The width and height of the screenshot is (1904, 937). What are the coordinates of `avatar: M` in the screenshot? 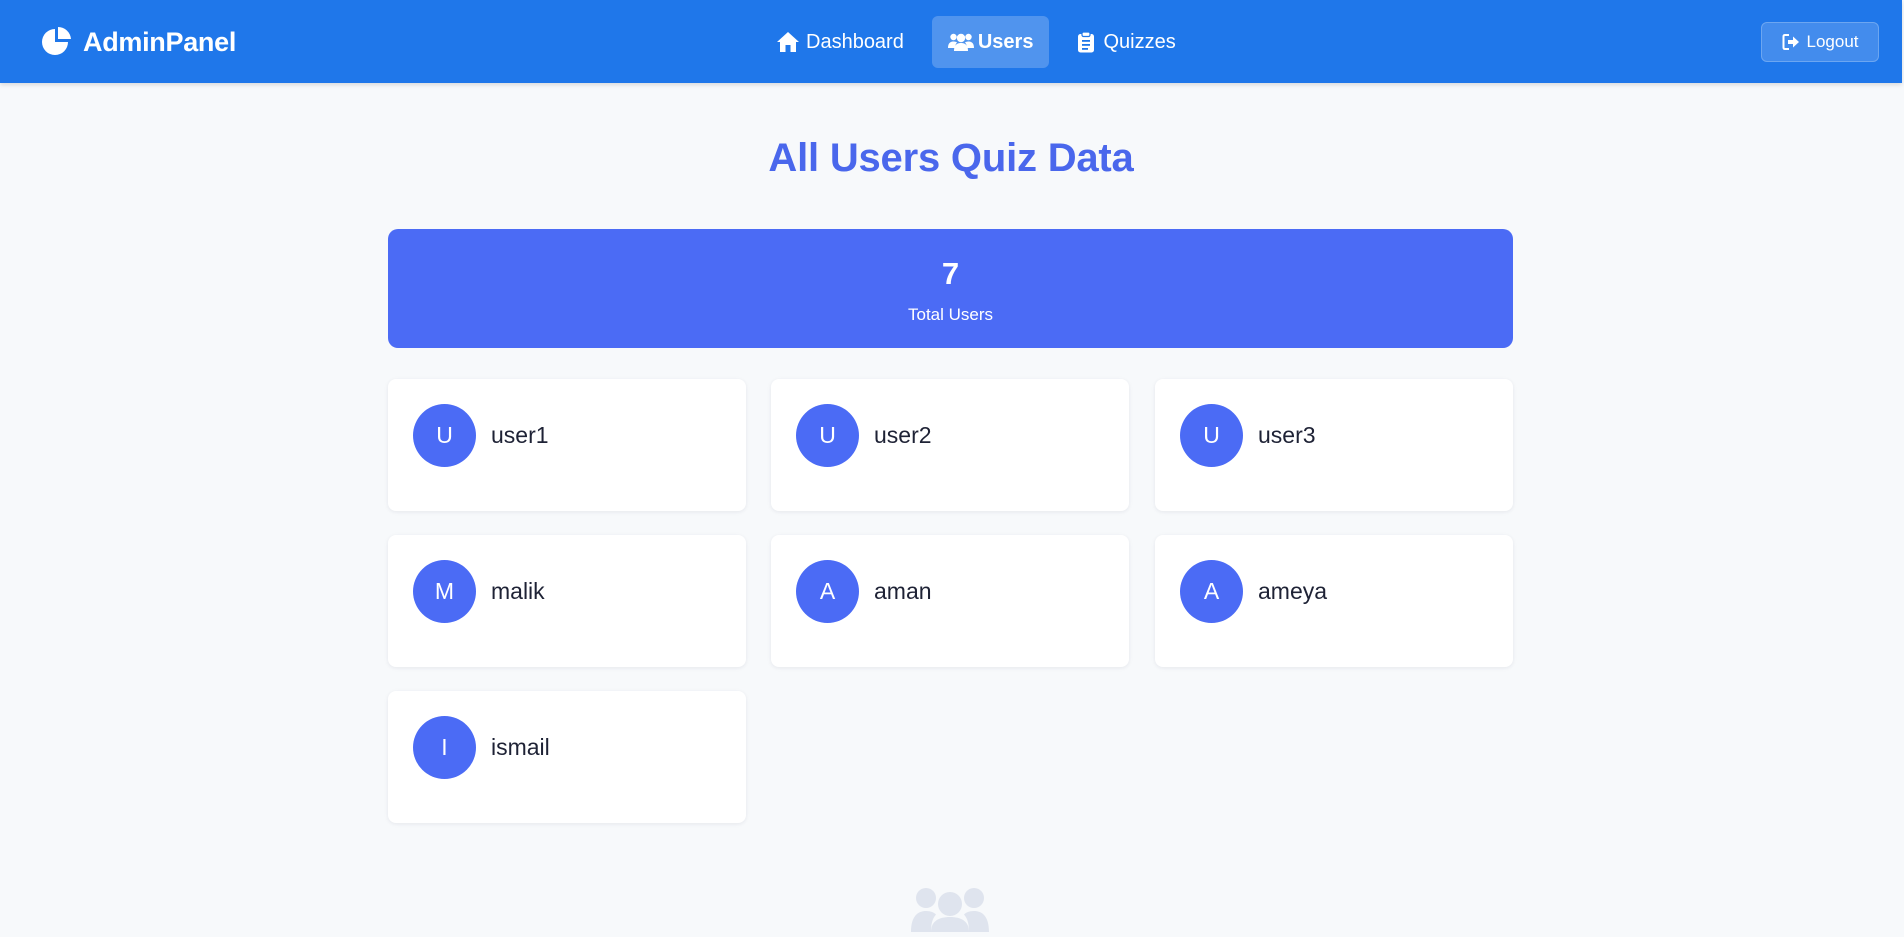 It's located at (444, 591).